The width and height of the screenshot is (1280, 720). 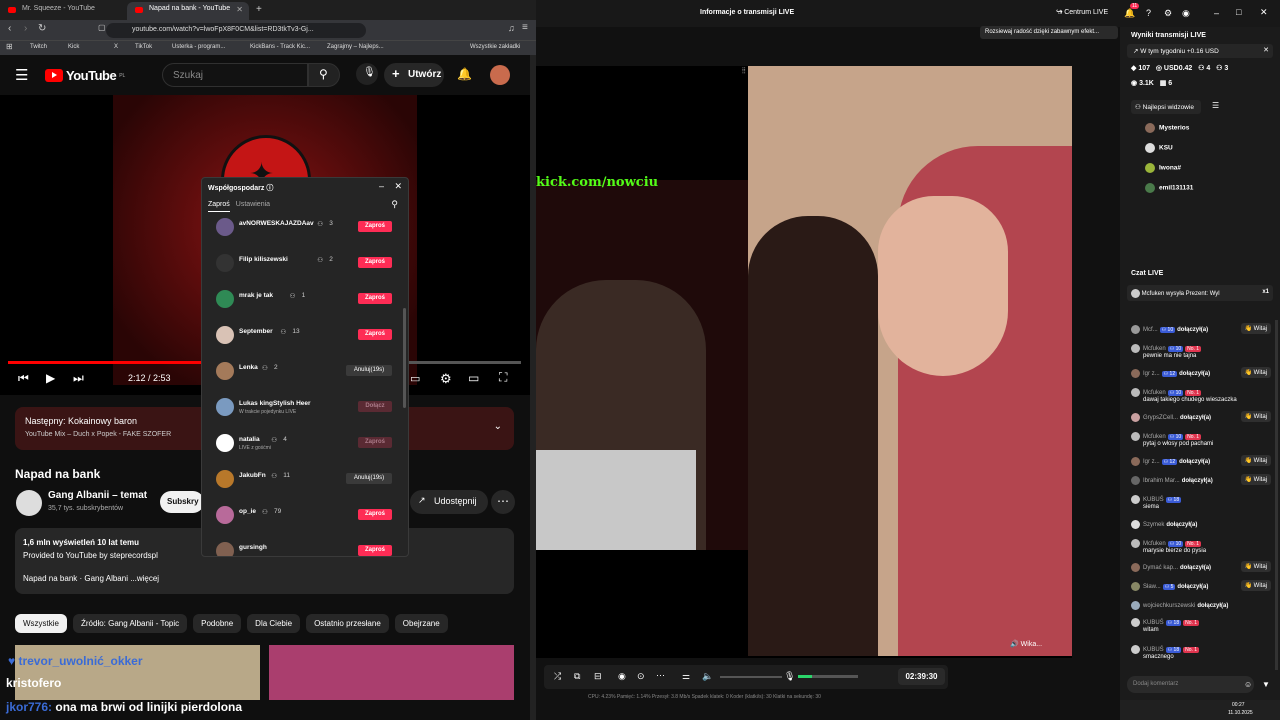 What do you see at coordinates (421, 623) in the screenshot?
I see `chip-watched: Obejrzane` at bounding box center [421, 623].